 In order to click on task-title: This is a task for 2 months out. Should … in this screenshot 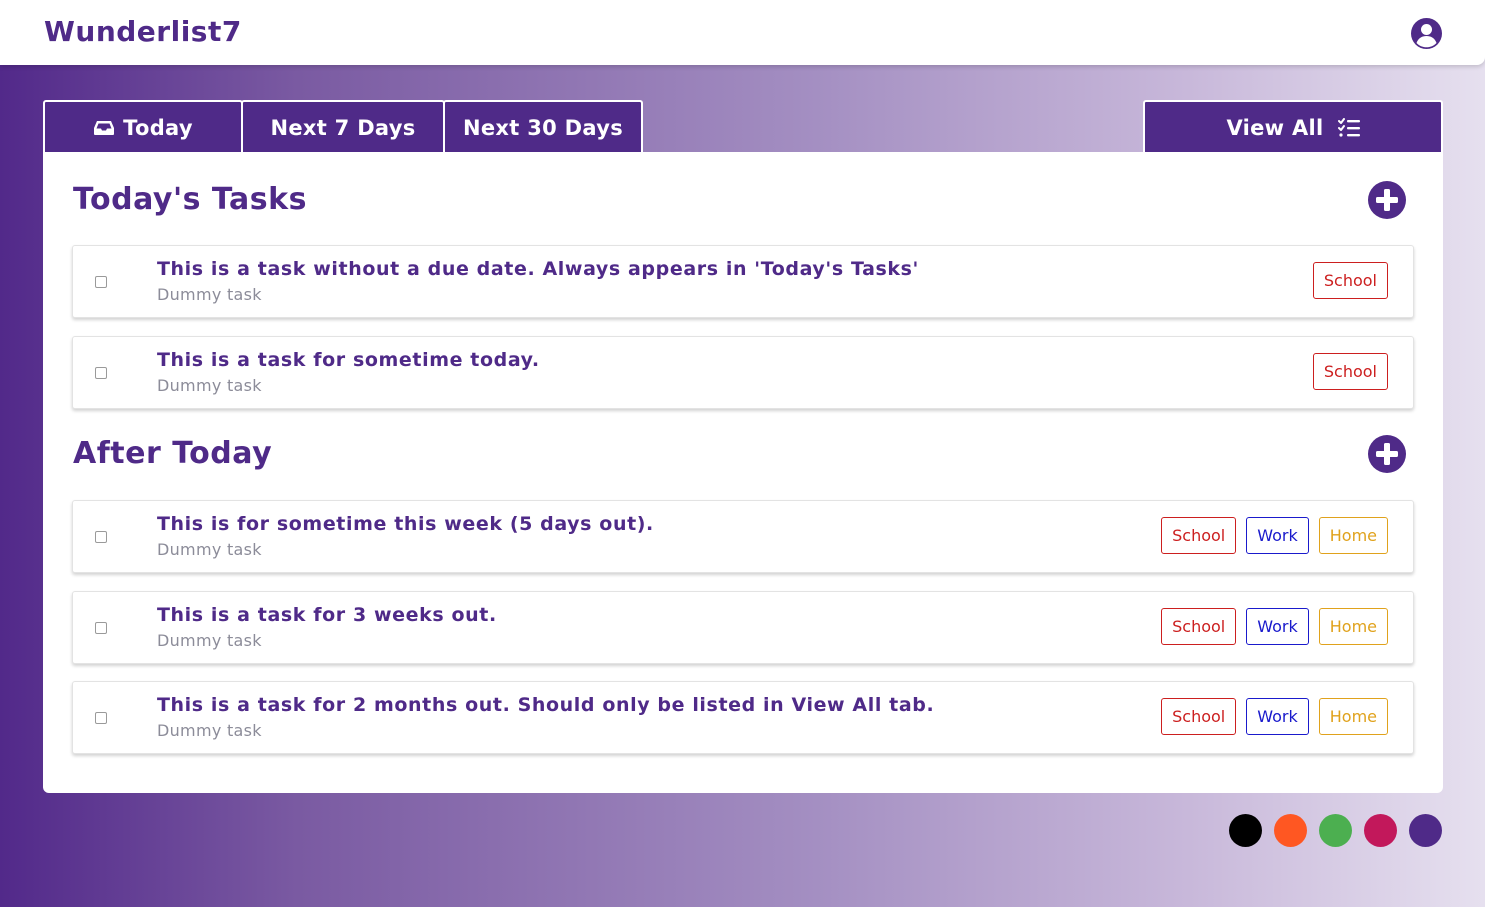, I will do `click(546, 705)`.